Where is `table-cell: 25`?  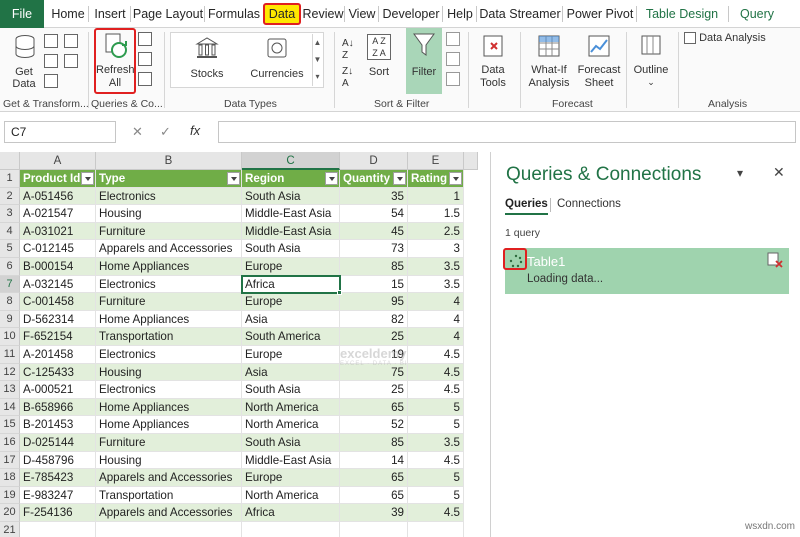 table-cell: 25 is located at coordinates (374, 390).